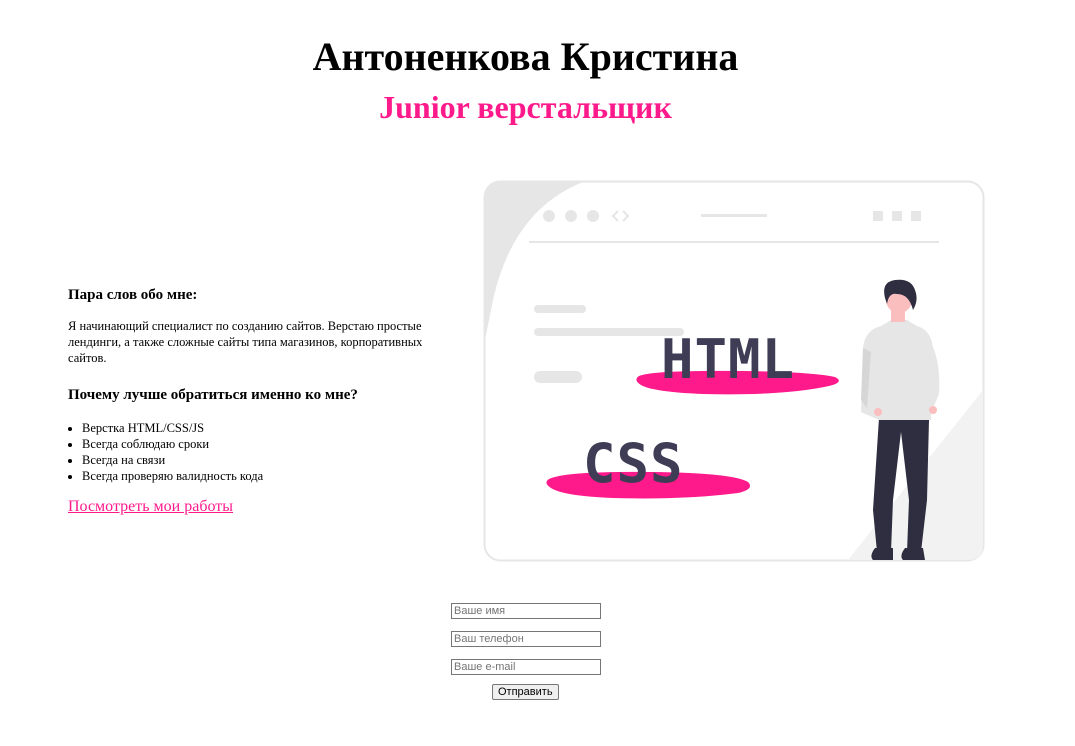 The height and width of the screenshot is (746, 1075). I want to click on contact-form: Отправить, so click(526, 651).